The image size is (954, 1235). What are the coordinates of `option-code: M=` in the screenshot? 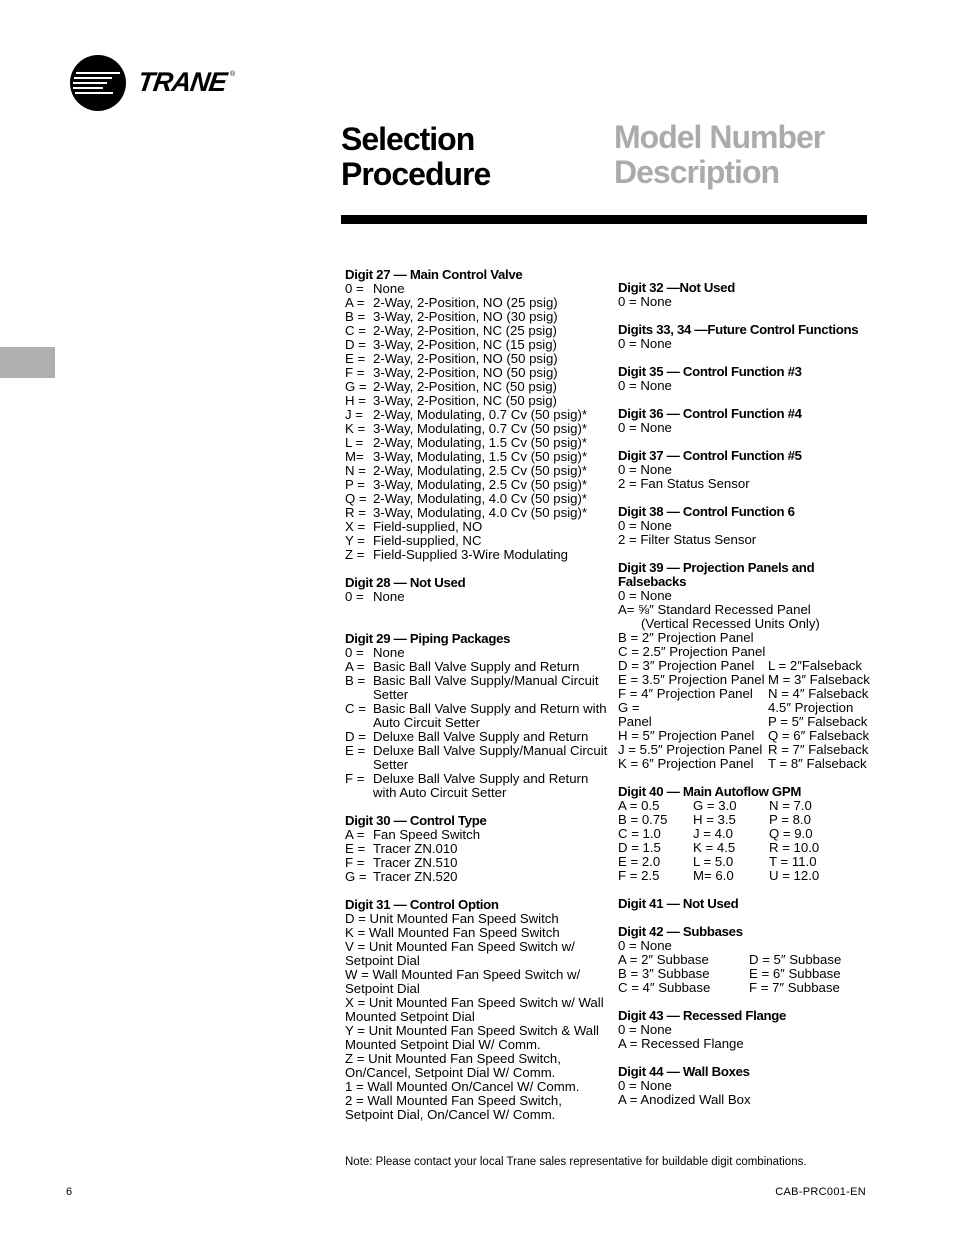 It's located at (354, 456).